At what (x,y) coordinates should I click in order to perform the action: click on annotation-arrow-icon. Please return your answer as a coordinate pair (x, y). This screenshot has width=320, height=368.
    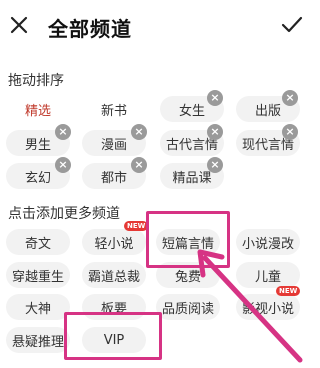
    Looking at the image, I should click on (250, 306).